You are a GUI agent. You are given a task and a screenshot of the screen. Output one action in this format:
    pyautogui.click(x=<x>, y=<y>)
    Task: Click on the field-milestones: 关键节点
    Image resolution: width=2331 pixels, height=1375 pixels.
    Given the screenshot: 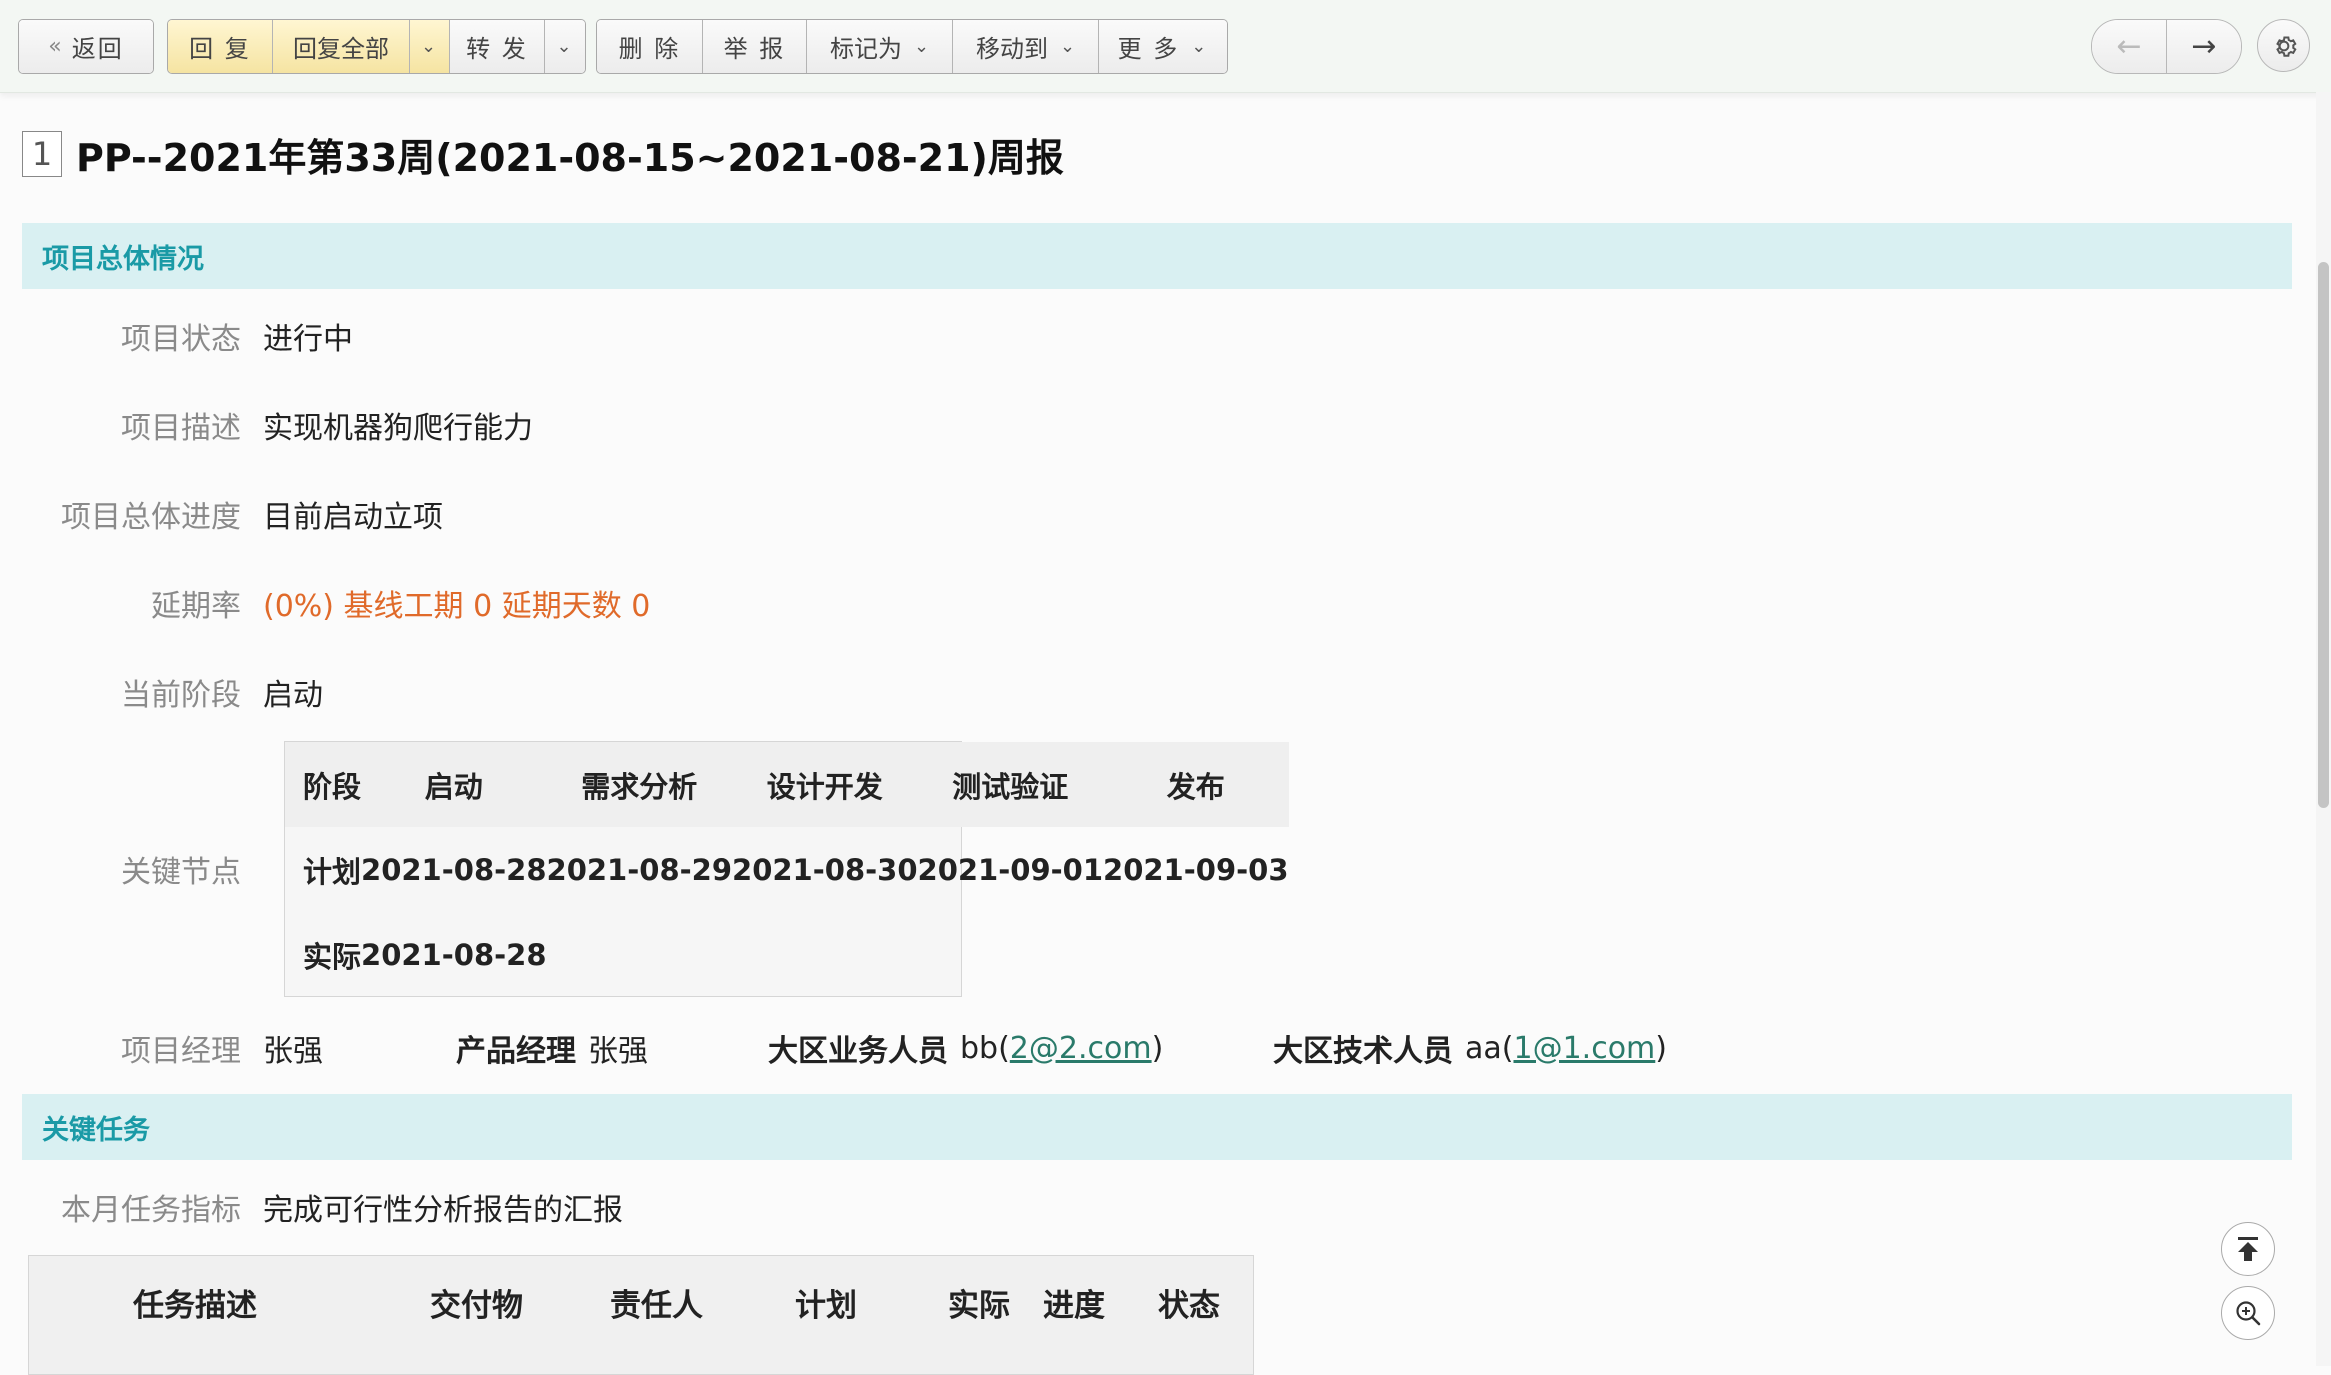 What is the action you would take?
    pyautogui.click(x=131, y=869)
    